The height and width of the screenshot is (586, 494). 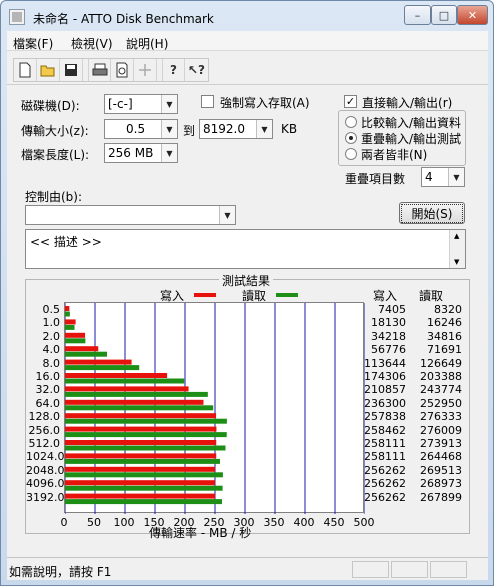 What do you see at coordinates (287, 295) in the screenshot?
I see `legend-read-swatch` at bounding box center [287, 295].